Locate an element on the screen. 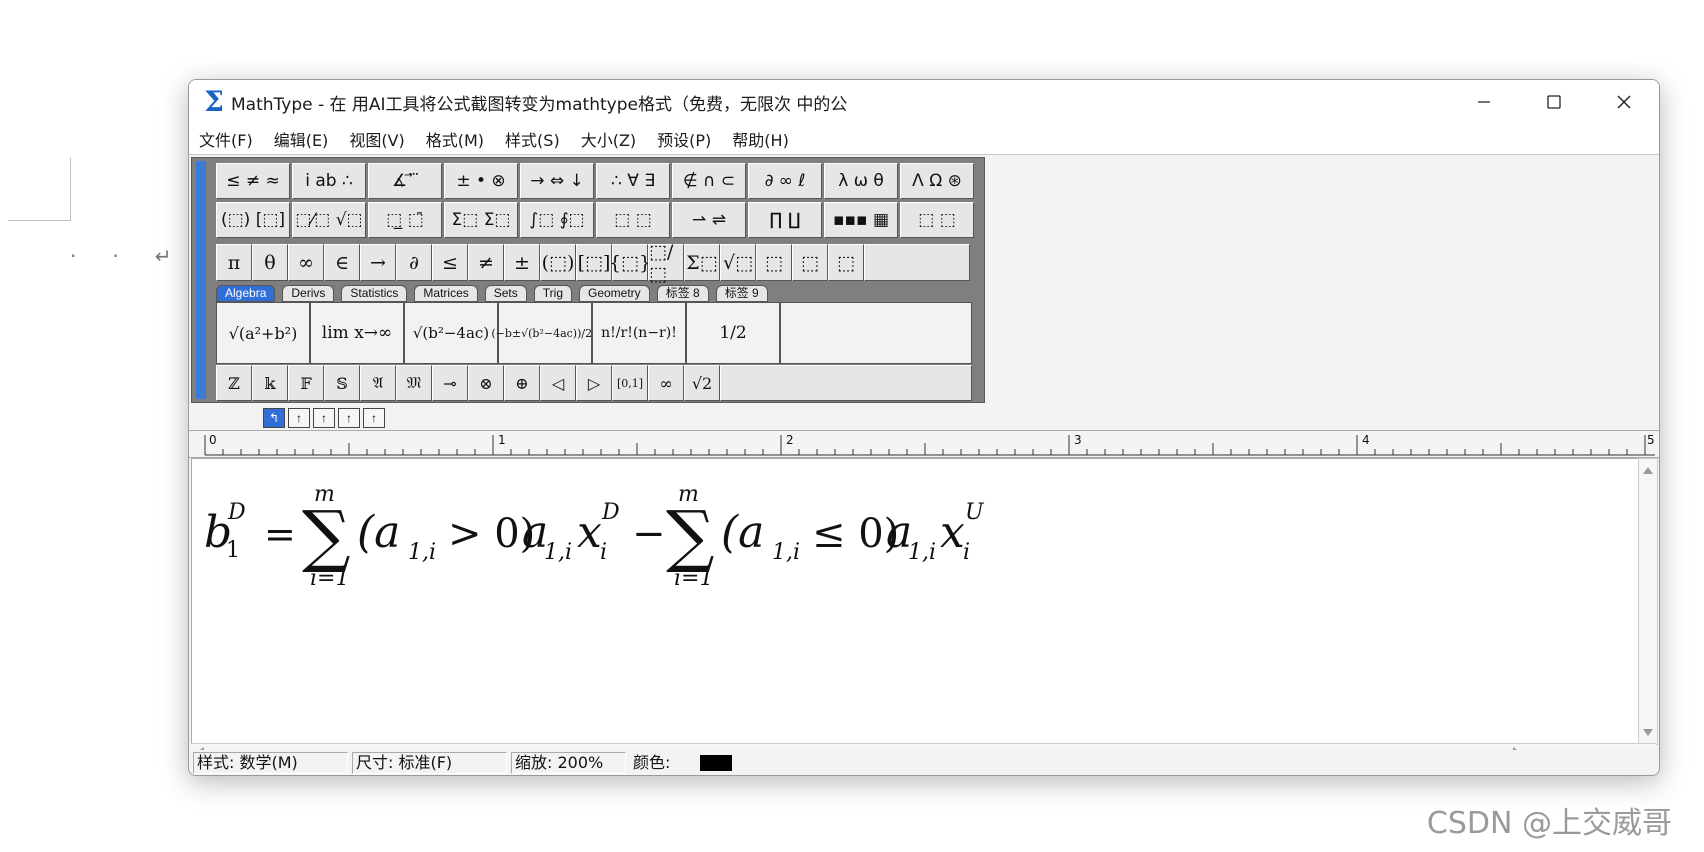 Image resolution: width=1704 pixels, height=852 pixels. symbol-sqrt: √⬚ is located at coordinates (738, 262).